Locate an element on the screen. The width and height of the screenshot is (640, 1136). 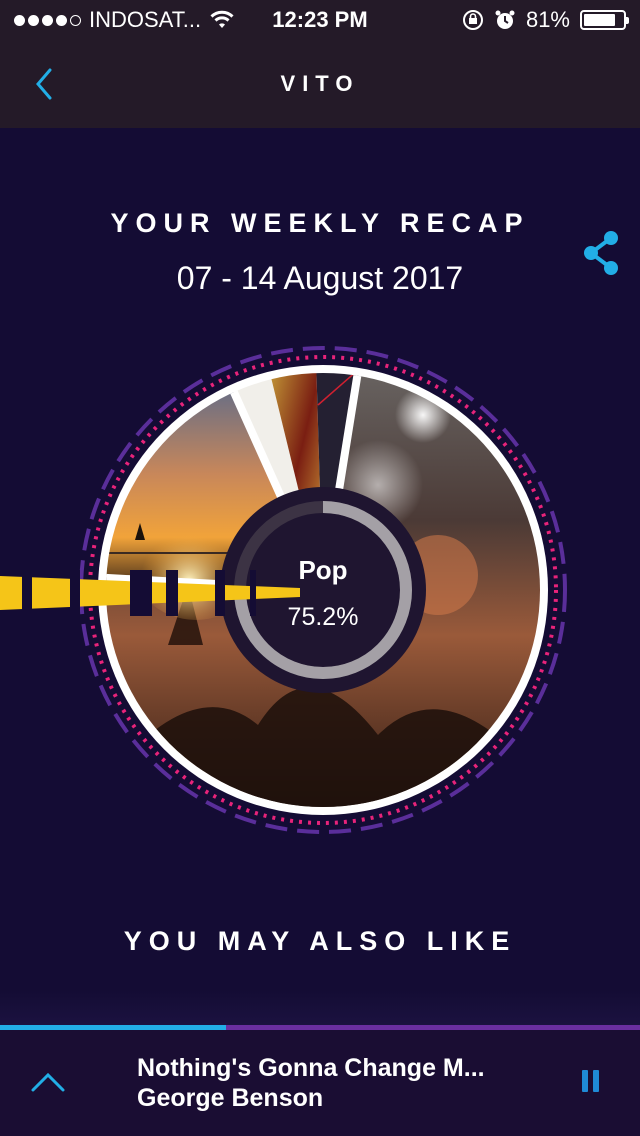
pause-icon is located at coordinates (585, 1081).